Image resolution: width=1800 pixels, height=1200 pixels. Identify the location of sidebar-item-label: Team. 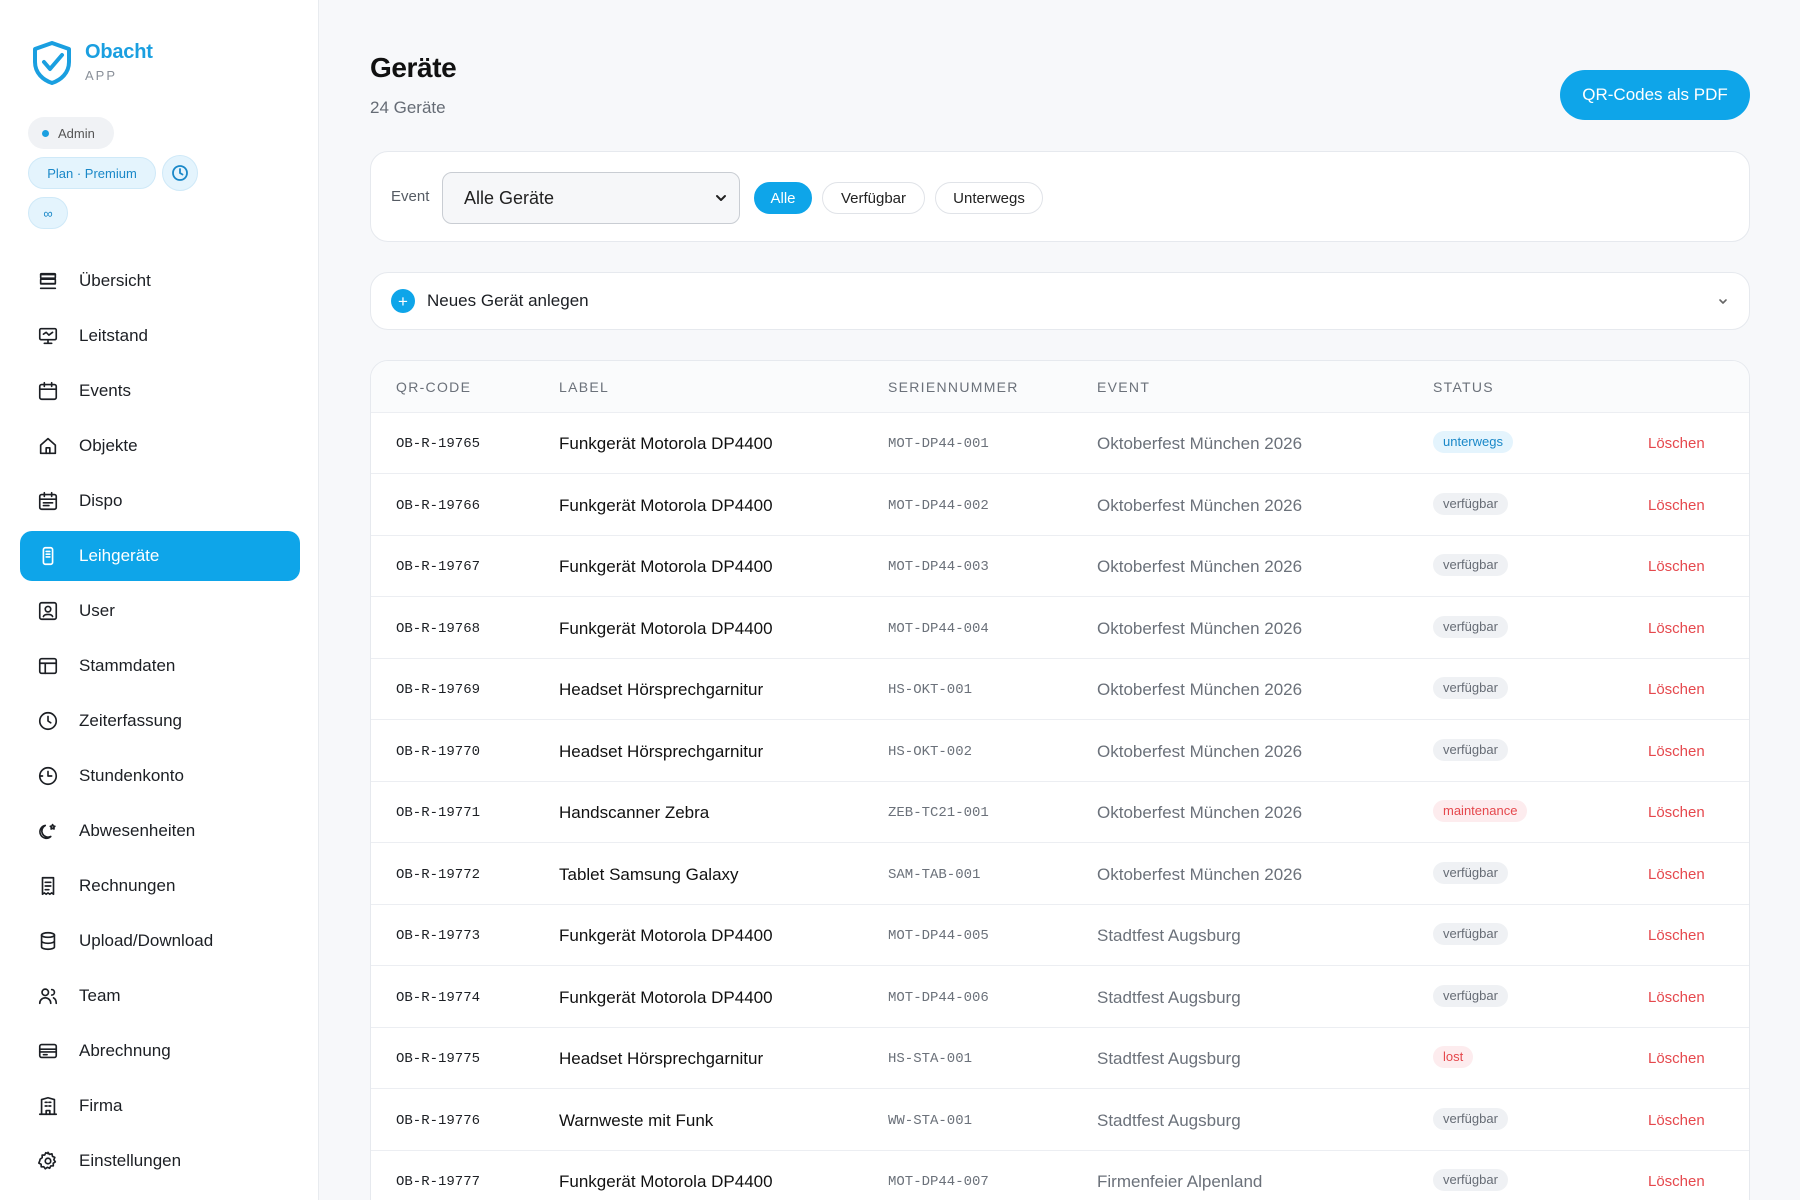
(100, 995).